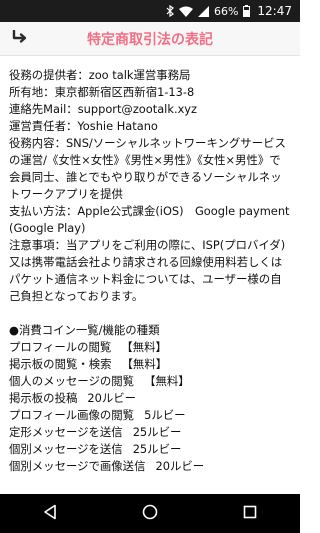  I want to click on nav-back-icon, so click(50, 514).